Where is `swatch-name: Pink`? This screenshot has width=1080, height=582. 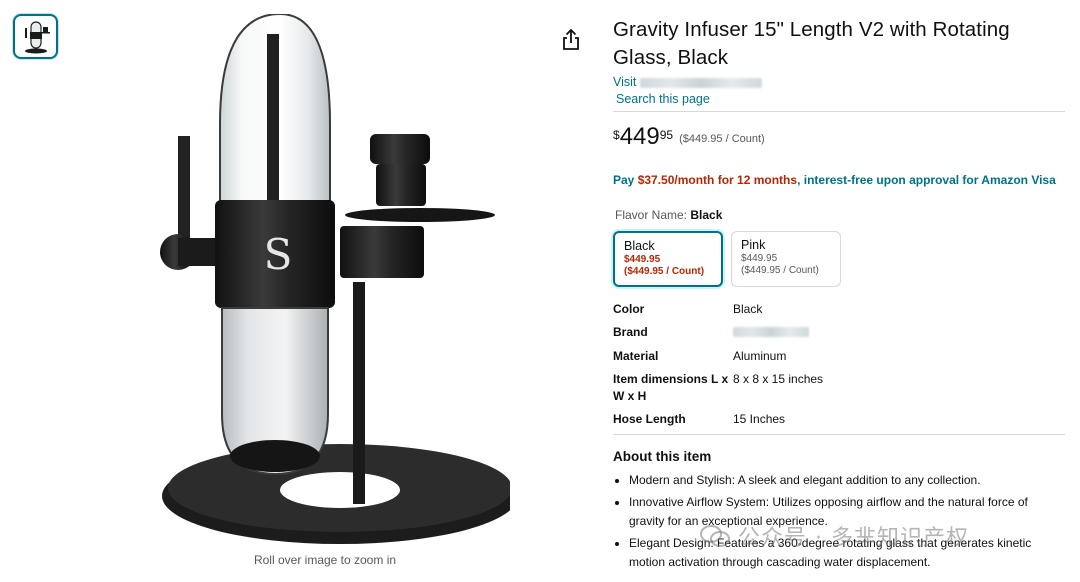
swatch-name: Pink is located at coordinates (753, 245).